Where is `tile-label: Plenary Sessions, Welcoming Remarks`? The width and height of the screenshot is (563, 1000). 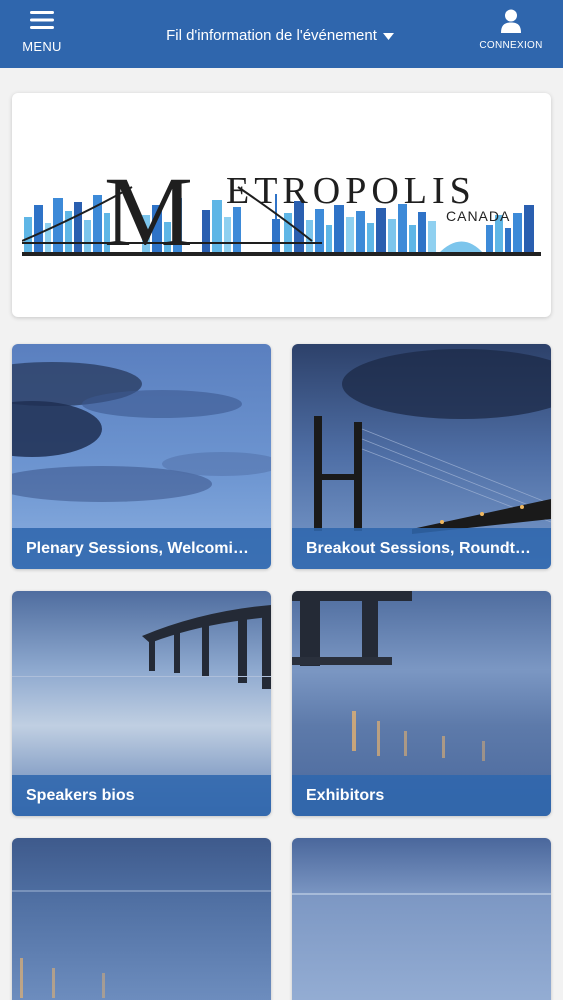
tile-label: Plenary Sessions, Welcoming Remarks is located at coordinates (141, 548).